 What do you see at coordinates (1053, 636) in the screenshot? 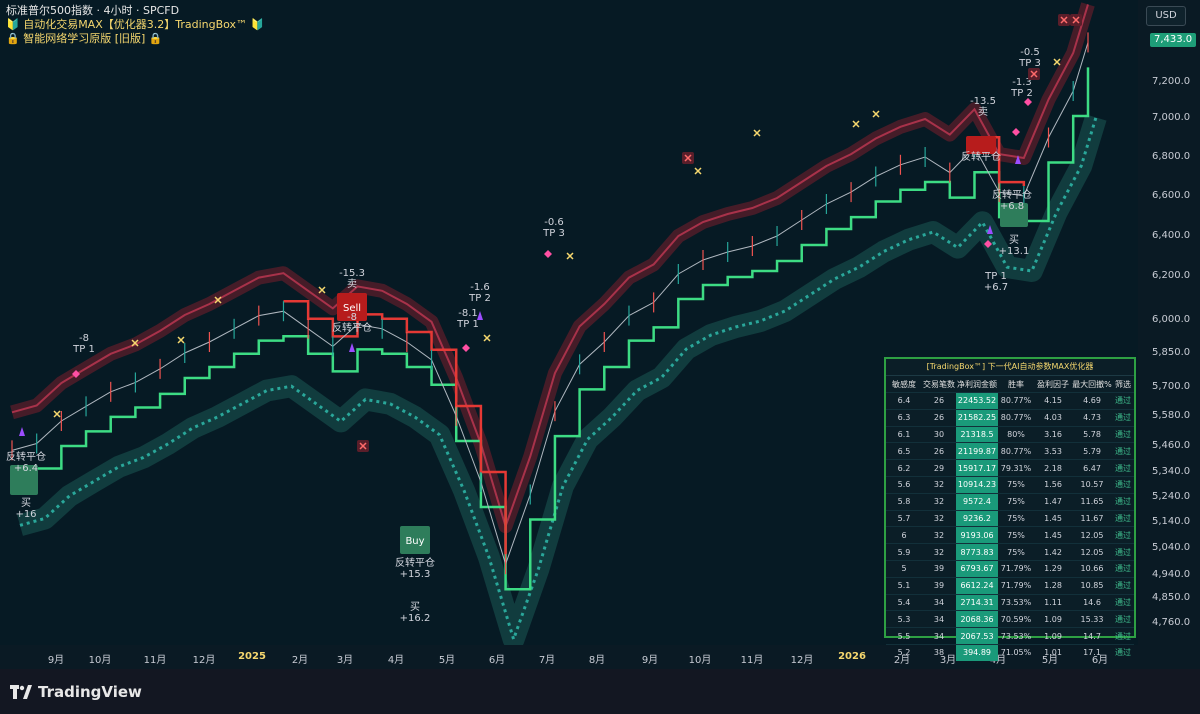
I see `optimizer-cell: 1.09` at bounding box center [1053, 636].